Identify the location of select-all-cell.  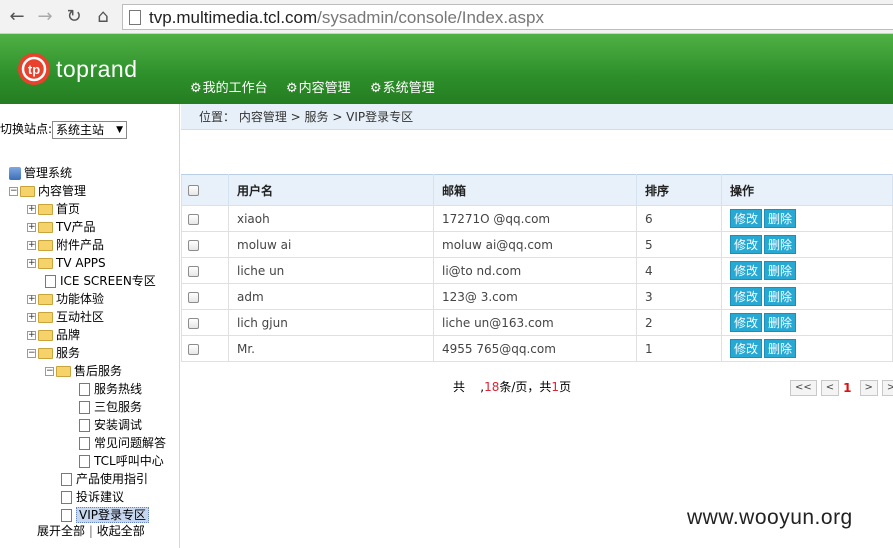
(205, 190).